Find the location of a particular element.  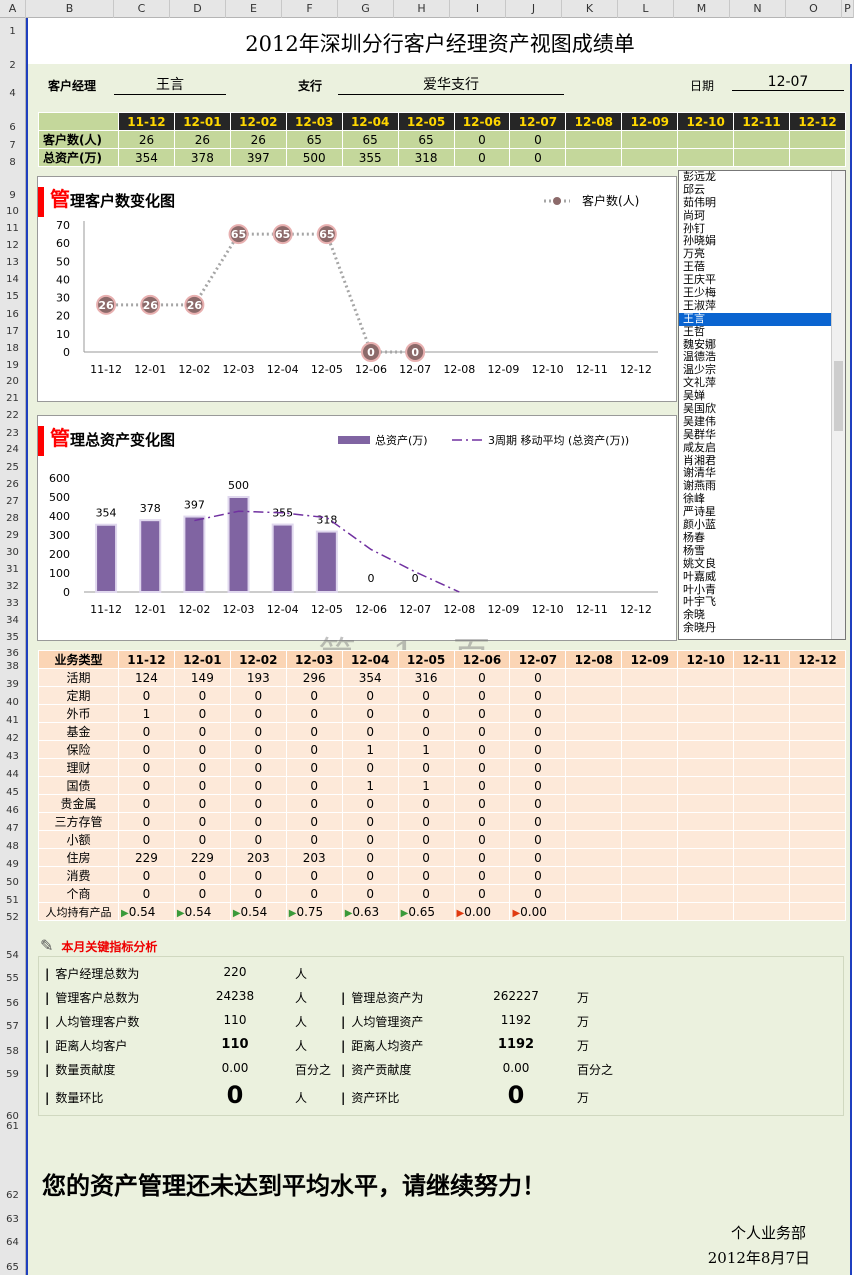

manager-list-item: 茹伟明 is located at coordinates (762, 203).